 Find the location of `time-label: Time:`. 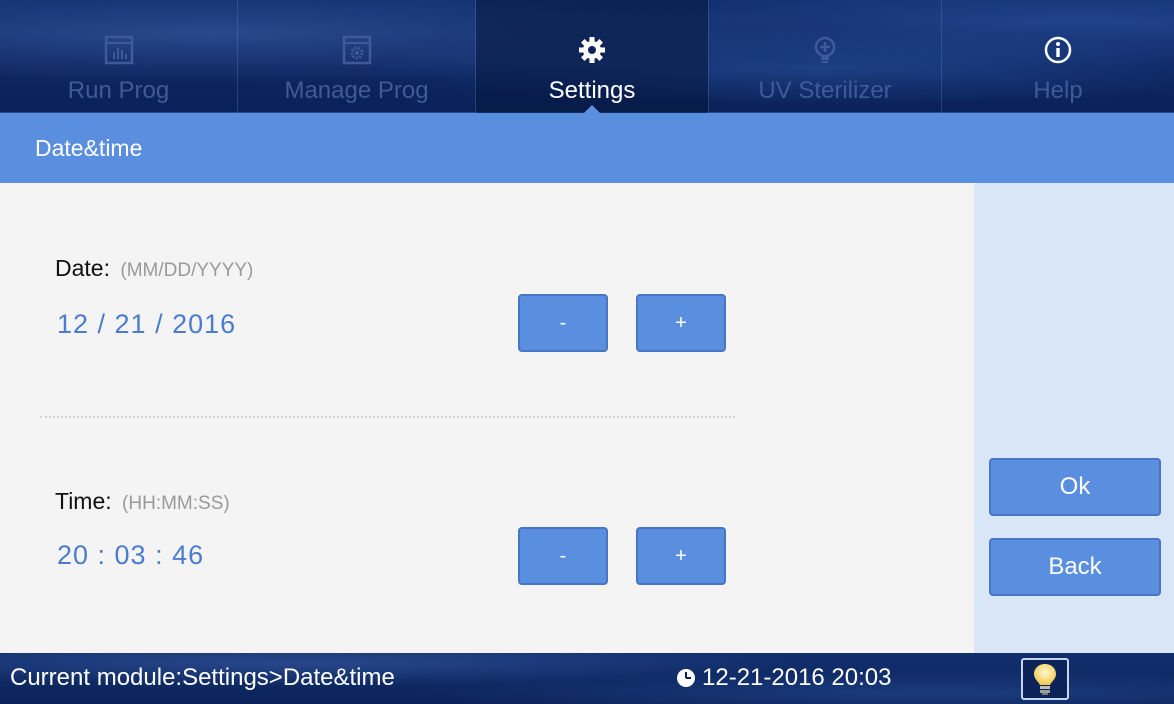

time-label: Time: is located at coordinates (83, 501).